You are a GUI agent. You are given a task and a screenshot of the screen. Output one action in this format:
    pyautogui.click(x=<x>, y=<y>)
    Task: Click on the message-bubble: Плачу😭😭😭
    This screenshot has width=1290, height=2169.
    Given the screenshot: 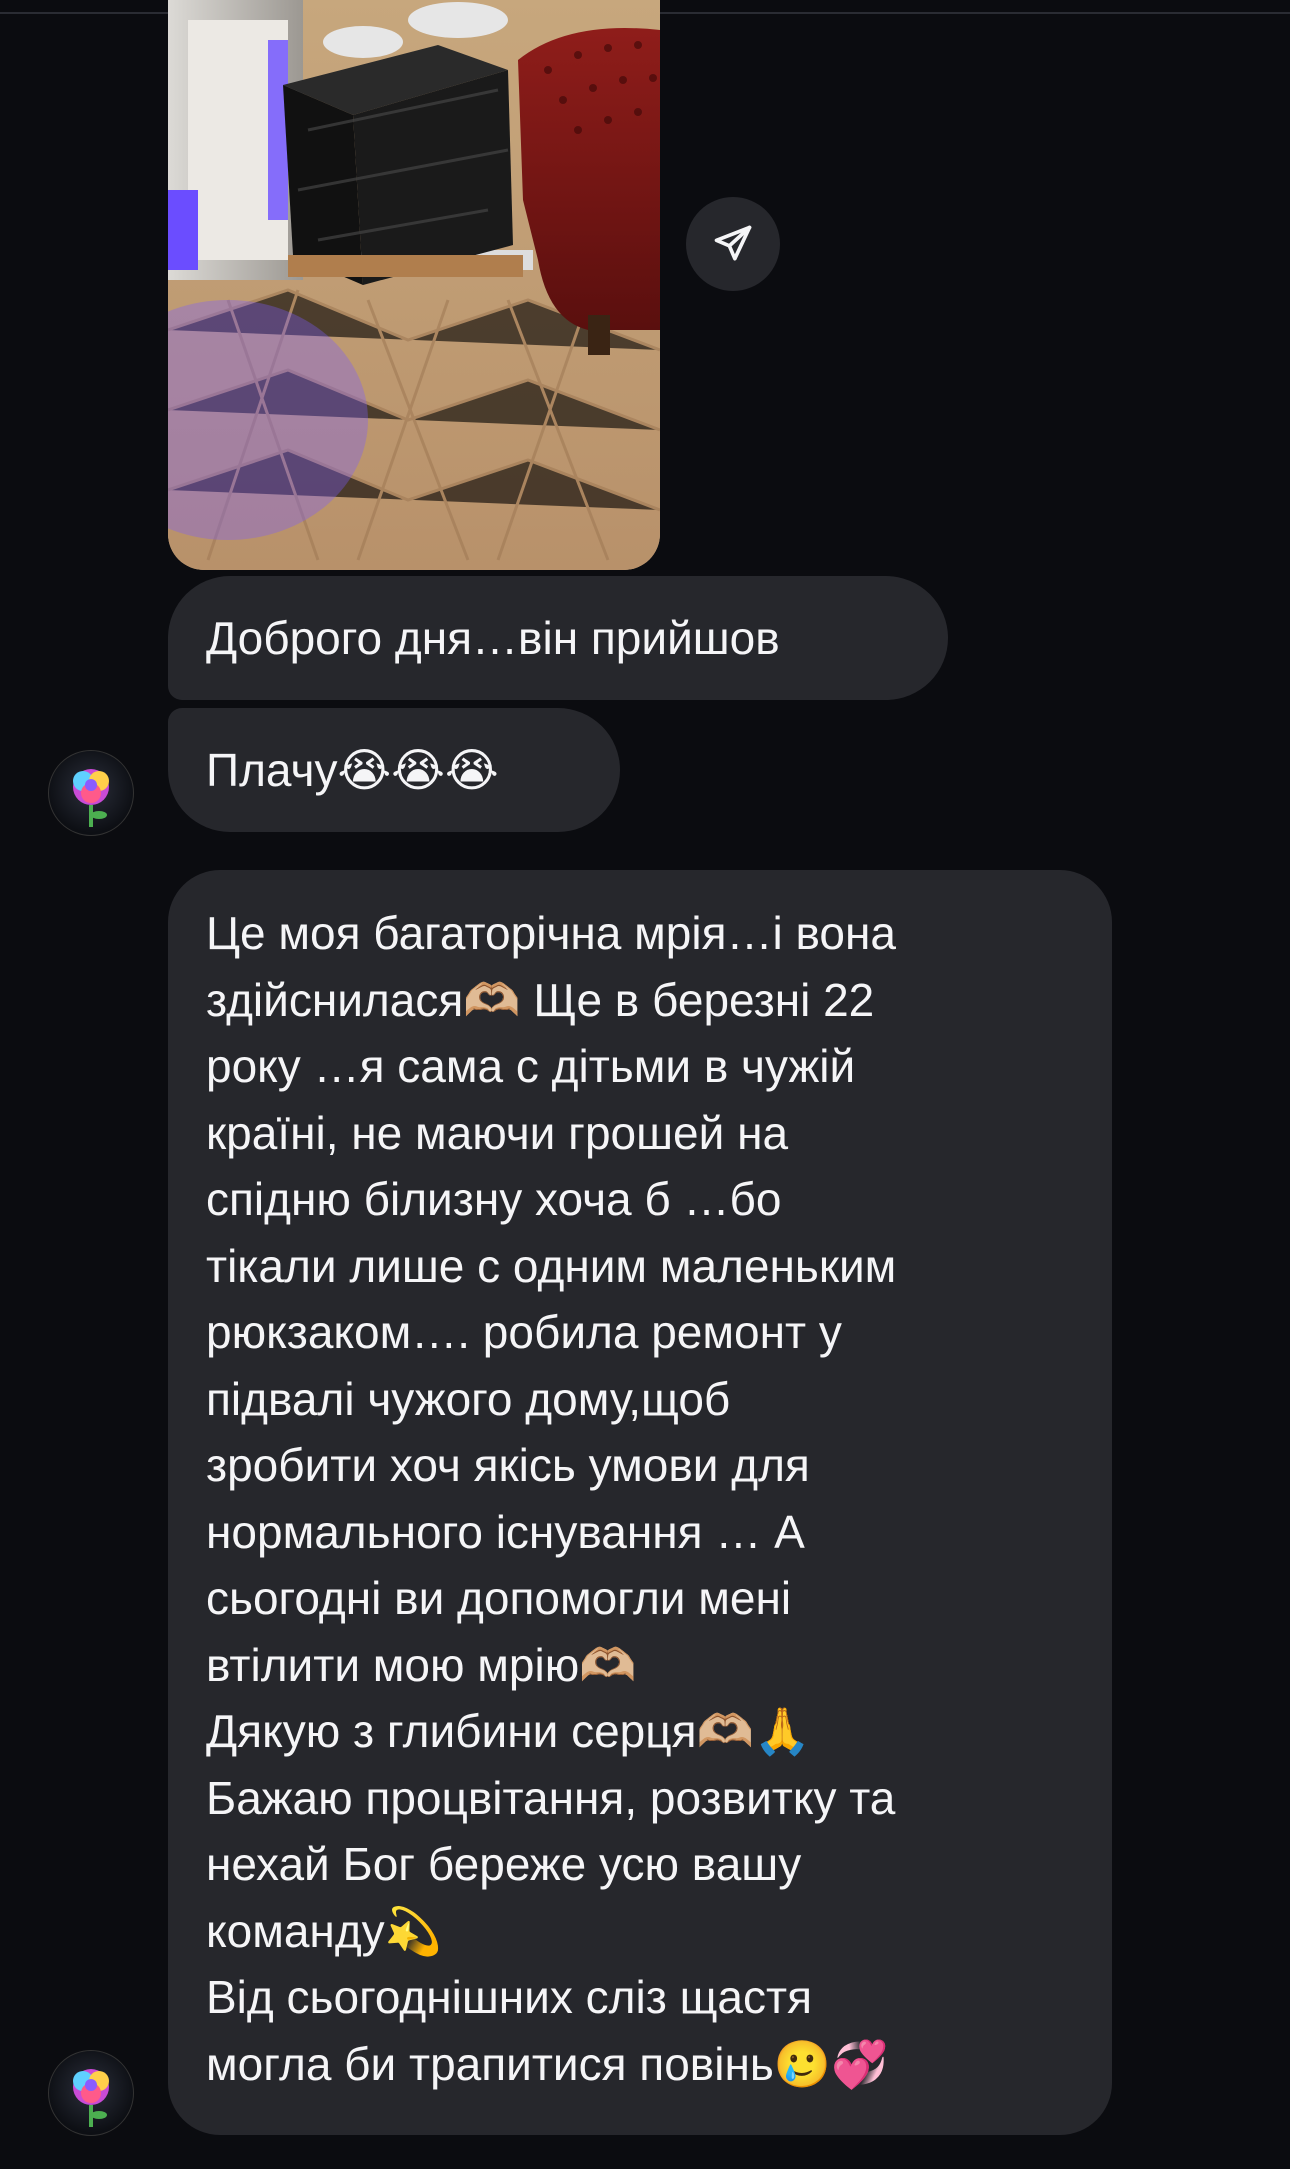 What is the action you would take?
    pyautogui.click(x=394, y=770)
    